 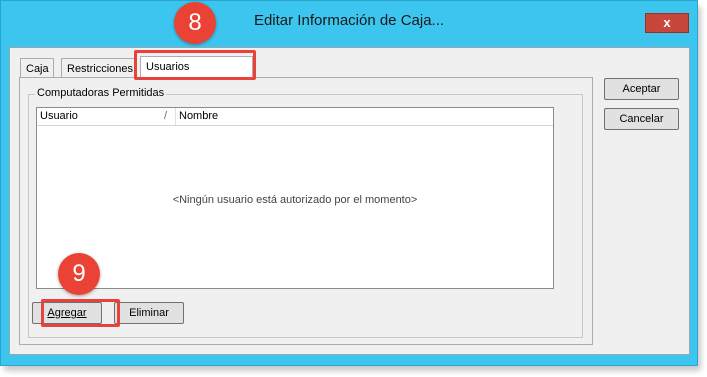 What do you see at coordinates (37, 68) in the screenshot?
I see `tab-caja: Caja` at bounding box center [37, 68].